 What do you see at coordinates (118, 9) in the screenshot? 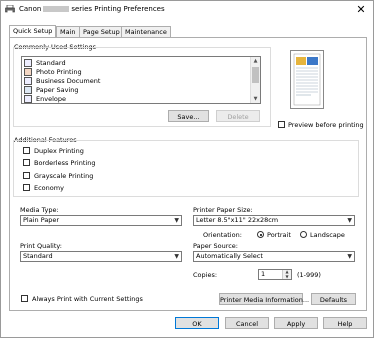
I see `title-suffix: series Printing Preferences` at bounding box center [118, 9].